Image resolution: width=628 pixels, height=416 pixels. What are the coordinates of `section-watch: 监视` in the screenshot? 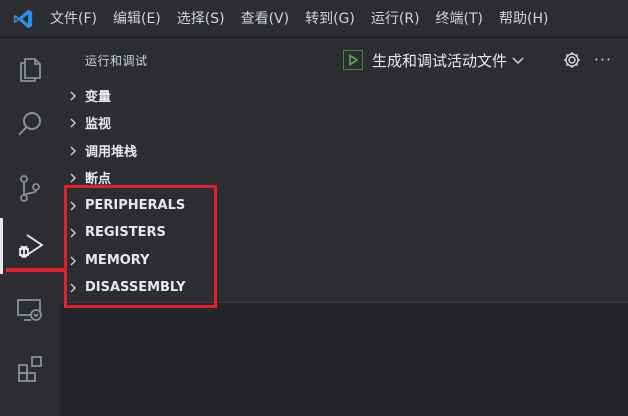 It's located at (344, 122).